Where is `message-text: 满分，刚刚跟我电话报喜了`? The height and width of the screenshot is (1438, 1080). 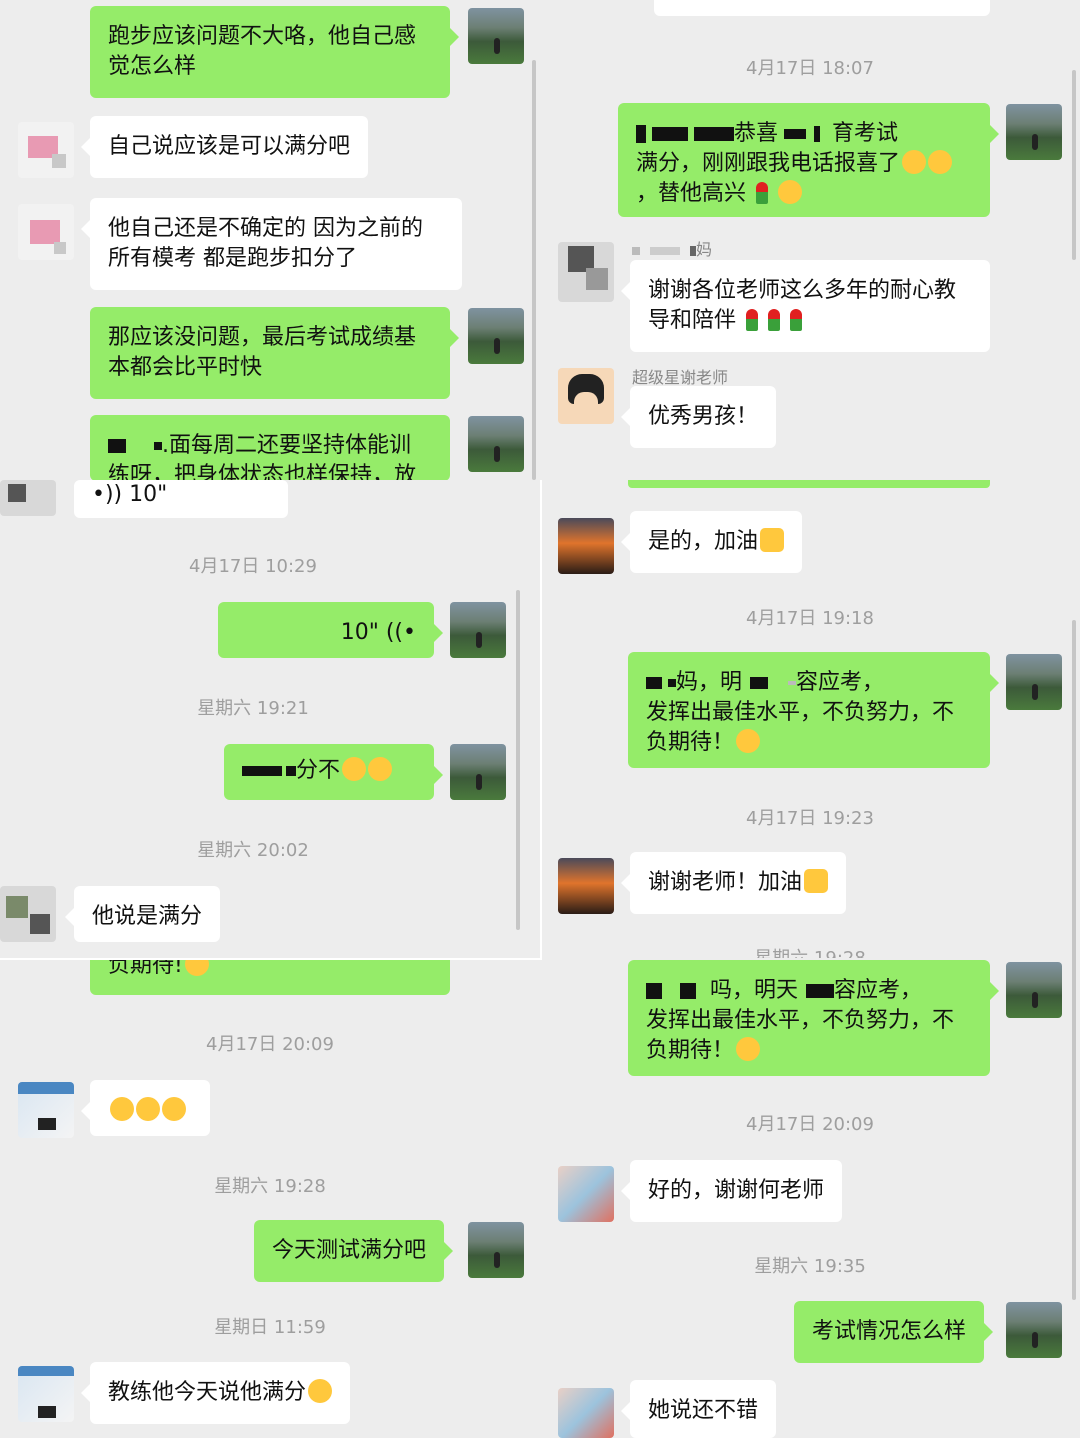
message-text: 满分，刚刚跟我电话报喜了 is located at coordinates (768, 163).